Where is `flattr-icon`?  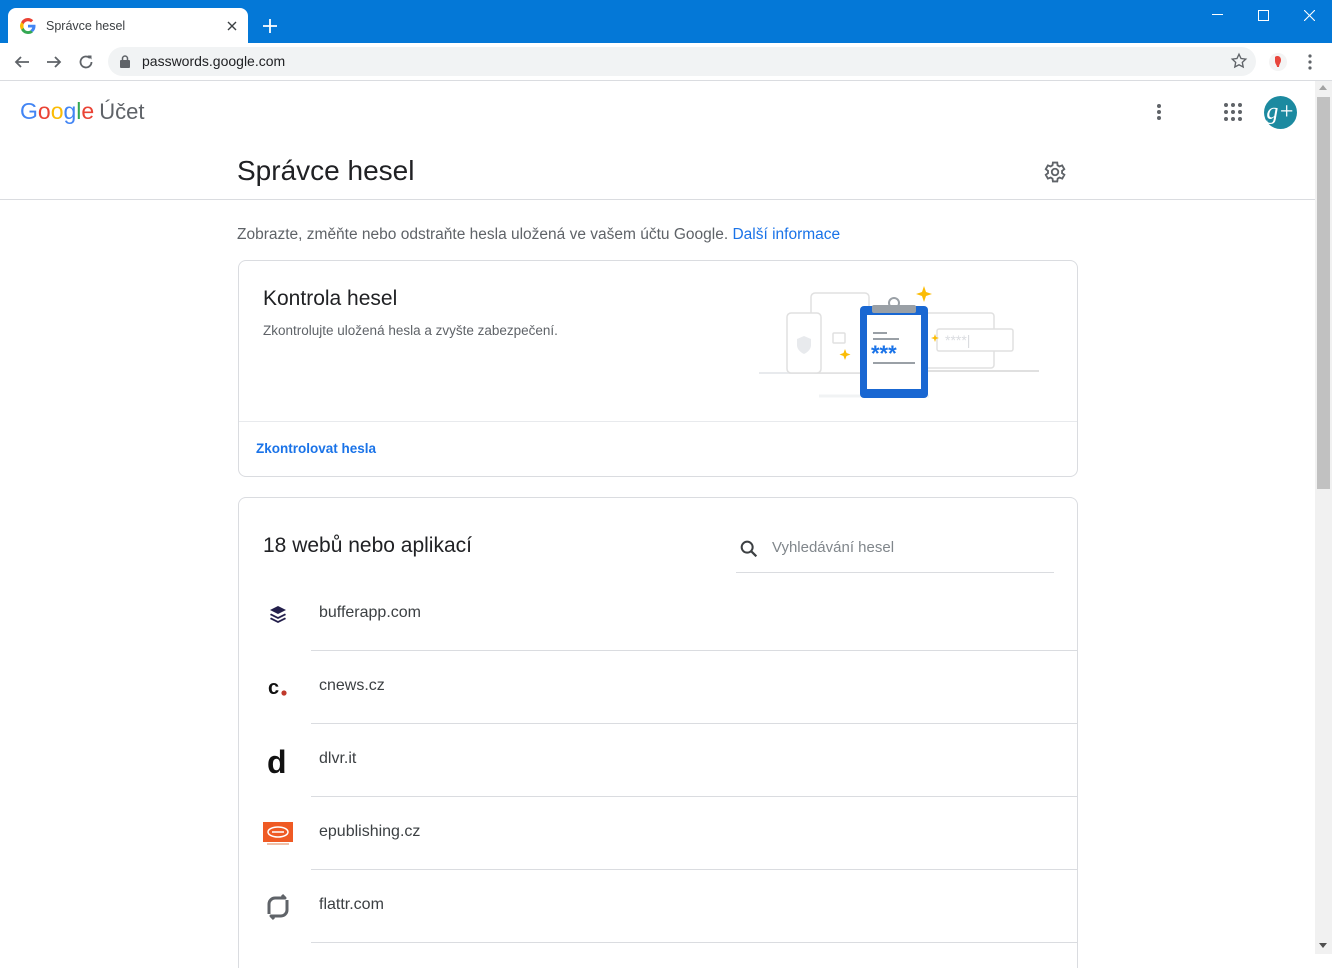 flattr-icon is located at coordinates (278, 907).